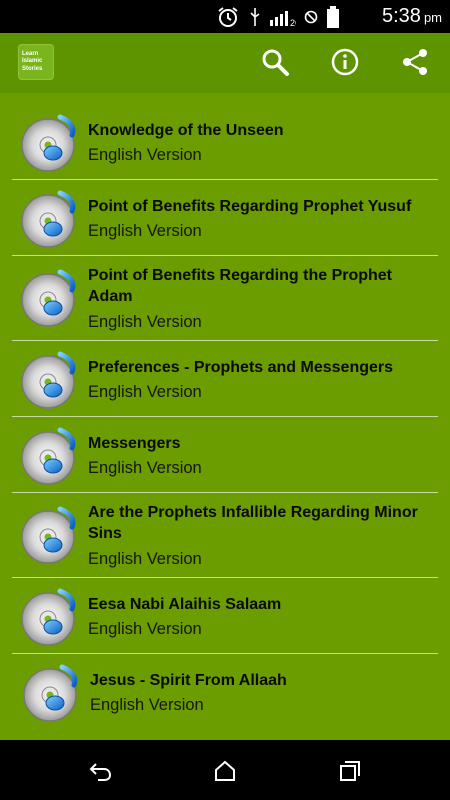  I want to click on logo-line-2: Islamic, so click(32, 61).